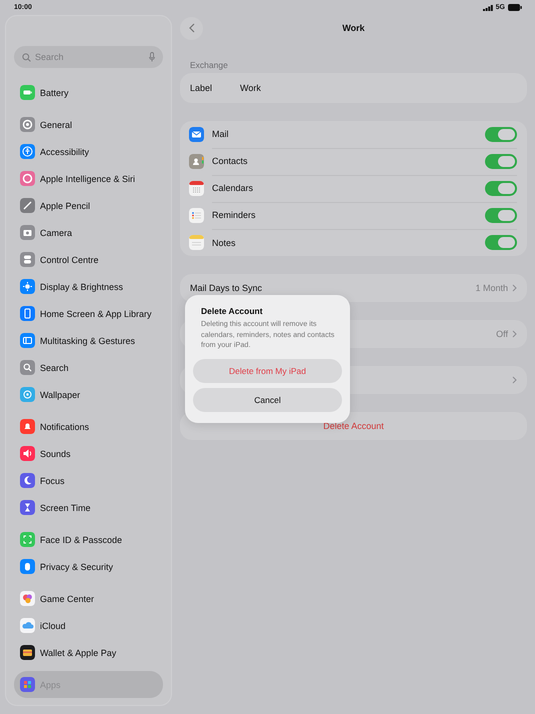 The height and width of the screenshot is (714, 535). I want to click on page-title: Work, so click(353, 28).